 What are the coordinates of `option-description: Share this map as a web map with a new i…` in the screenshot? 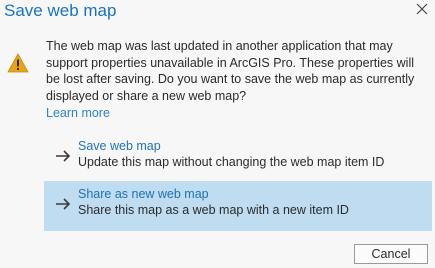 It's located at (213, 210).